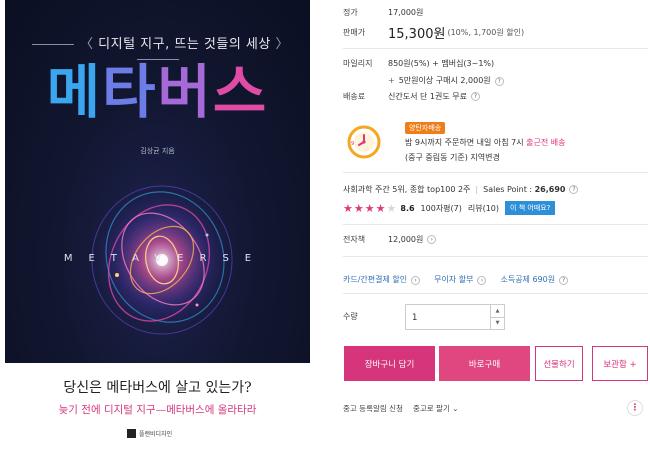  I want to click on delivery-badge-row: 양탄자배송, so click(425, 128).